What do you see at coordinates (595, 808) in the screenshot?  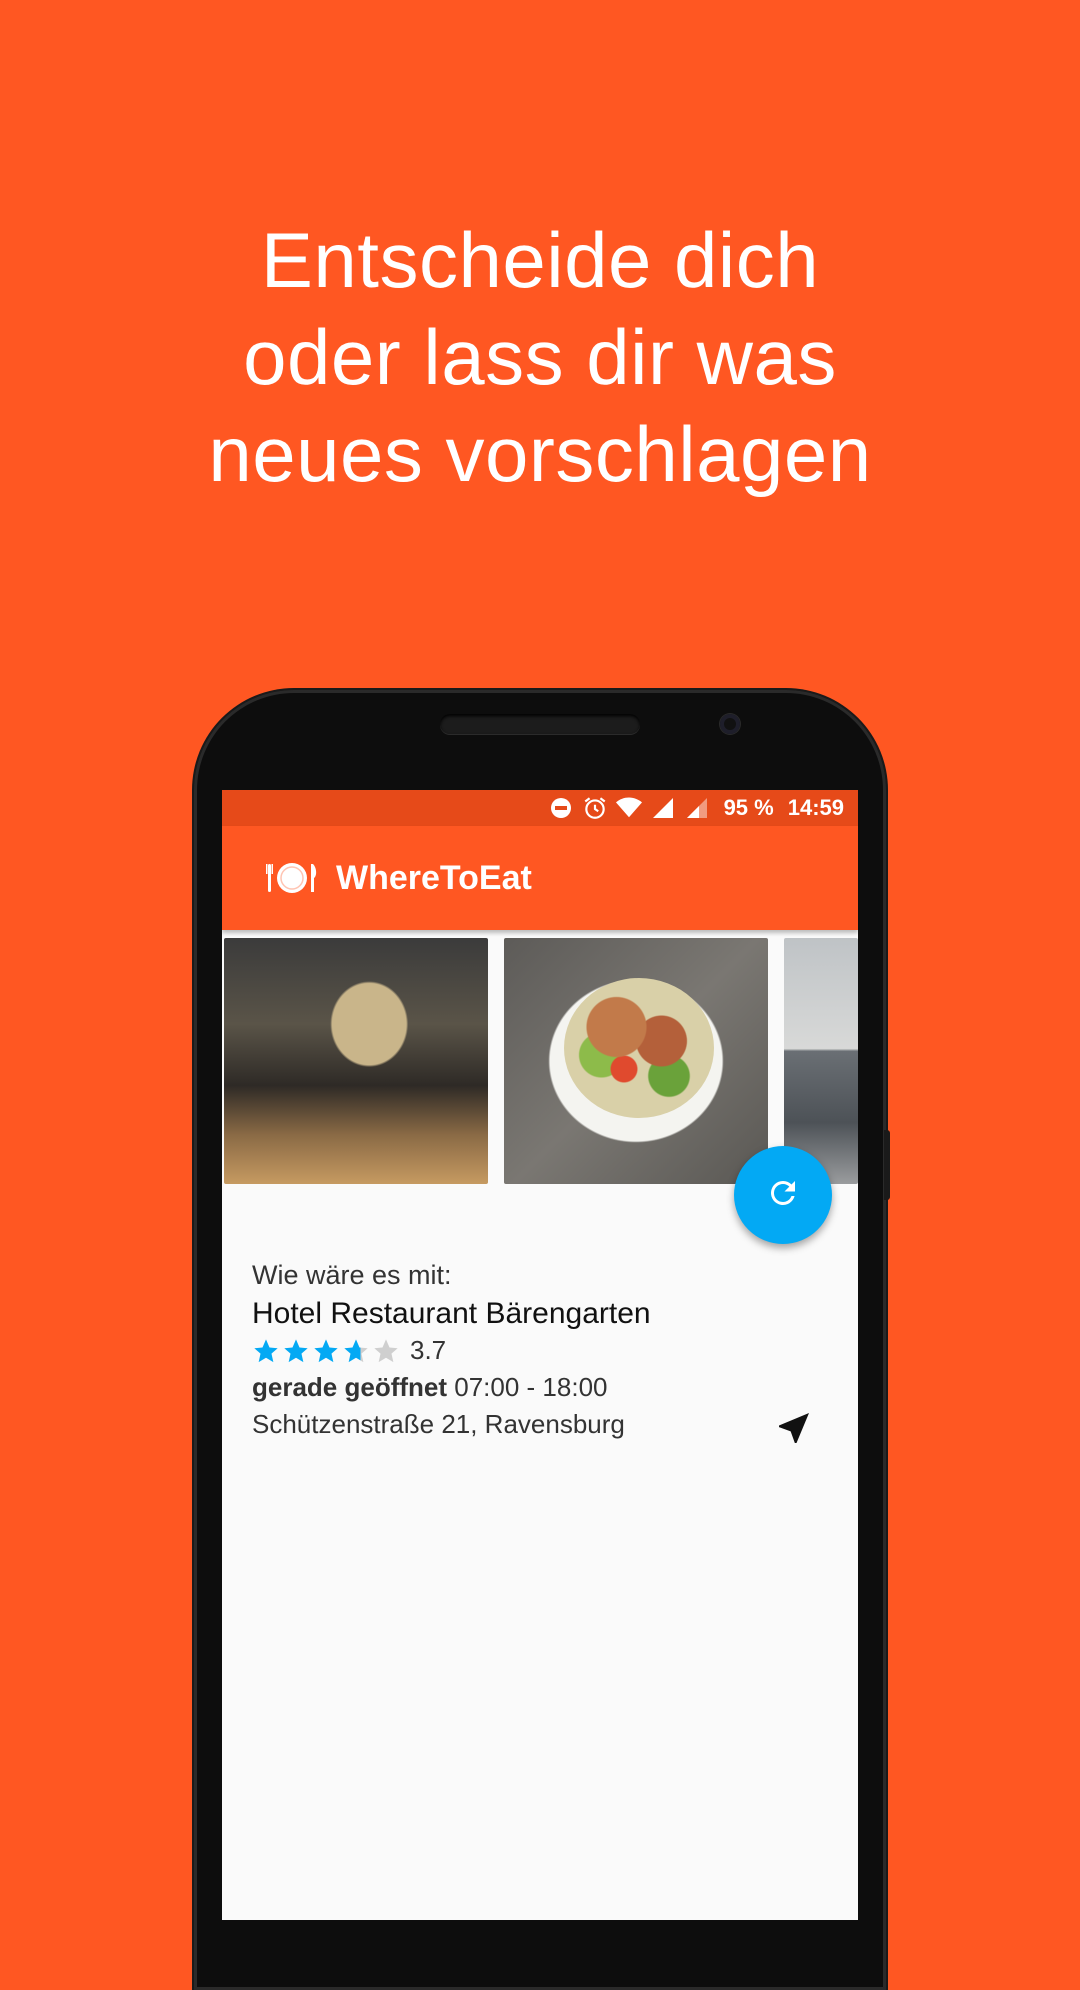 I see `alarm-icon` at bounding box center [595, 808].